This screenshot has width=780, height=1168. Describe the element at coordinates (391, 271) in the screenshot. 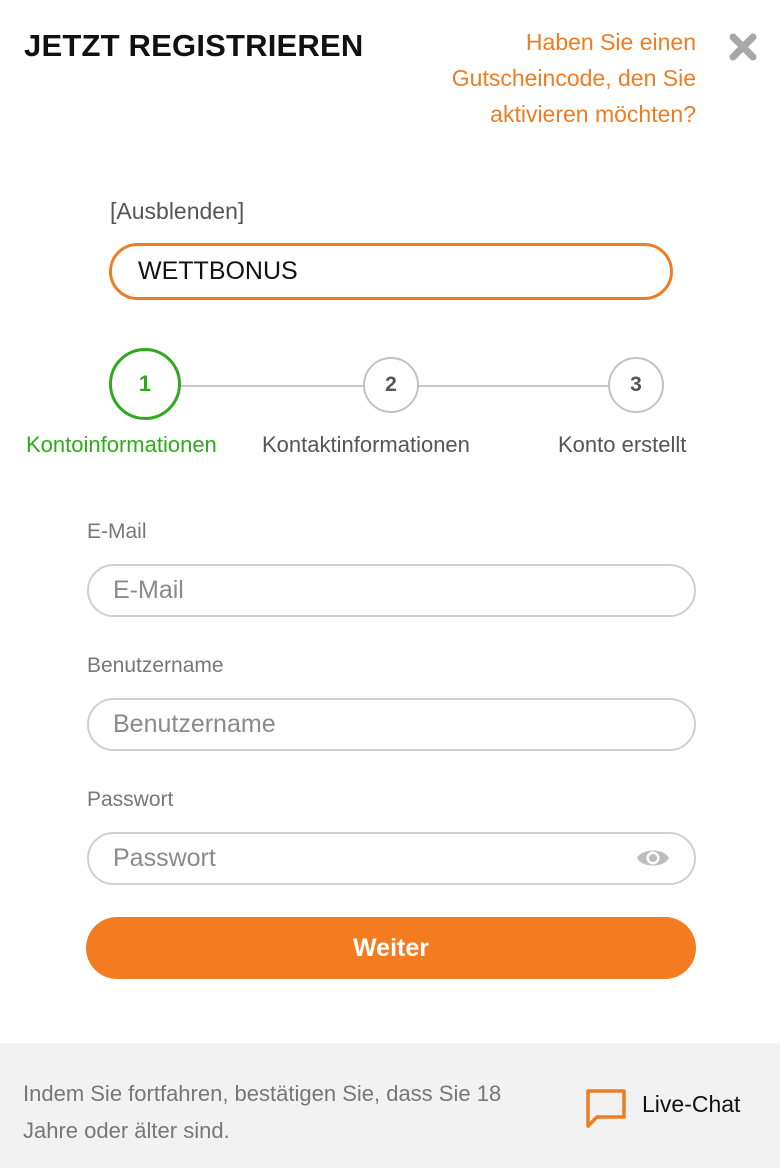

I see `voucher-code-input` at that location.